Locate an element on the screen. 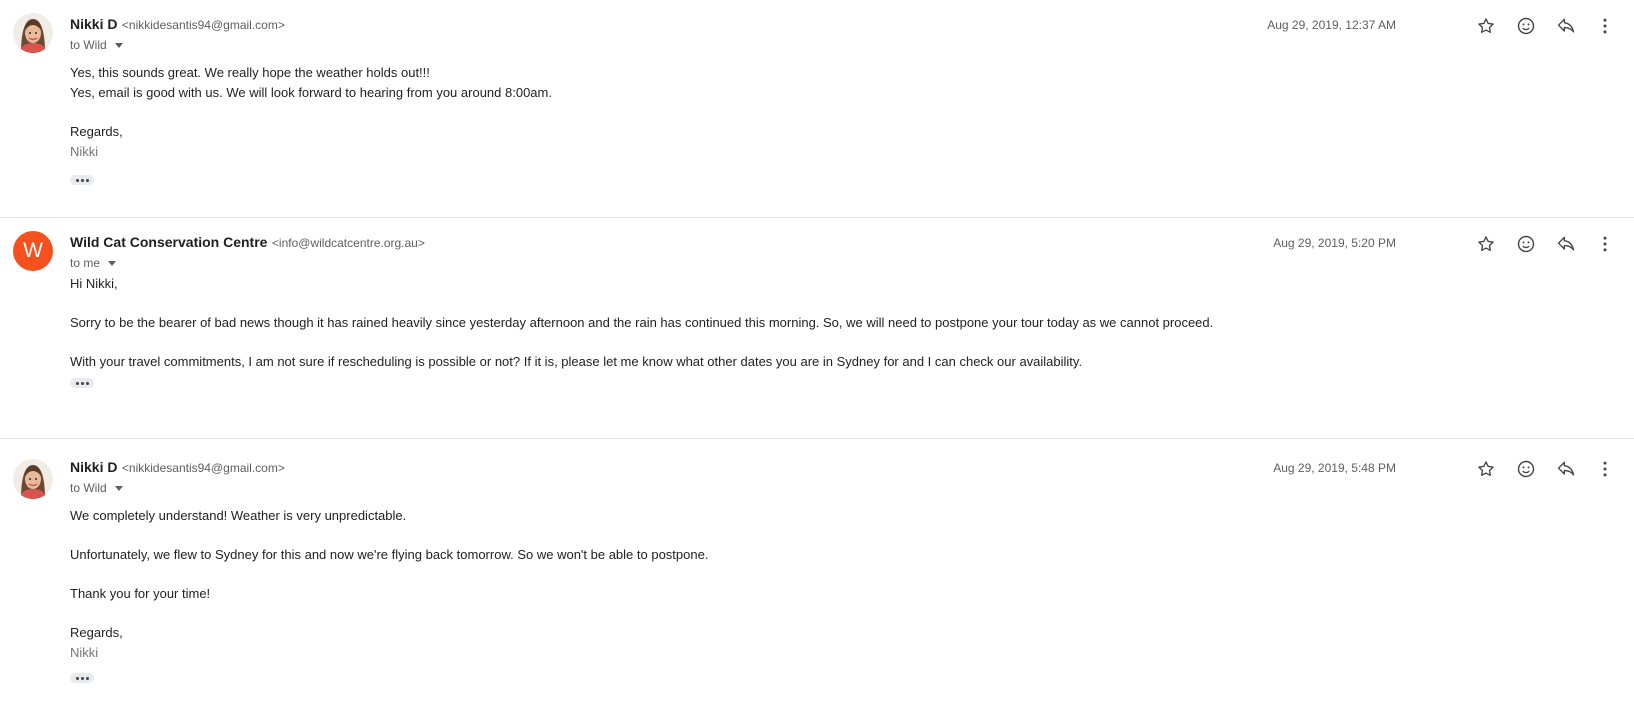 This screenshot has width=1634, height=713. recipient-details-toggle: to me is located at coordinates (93, 263).